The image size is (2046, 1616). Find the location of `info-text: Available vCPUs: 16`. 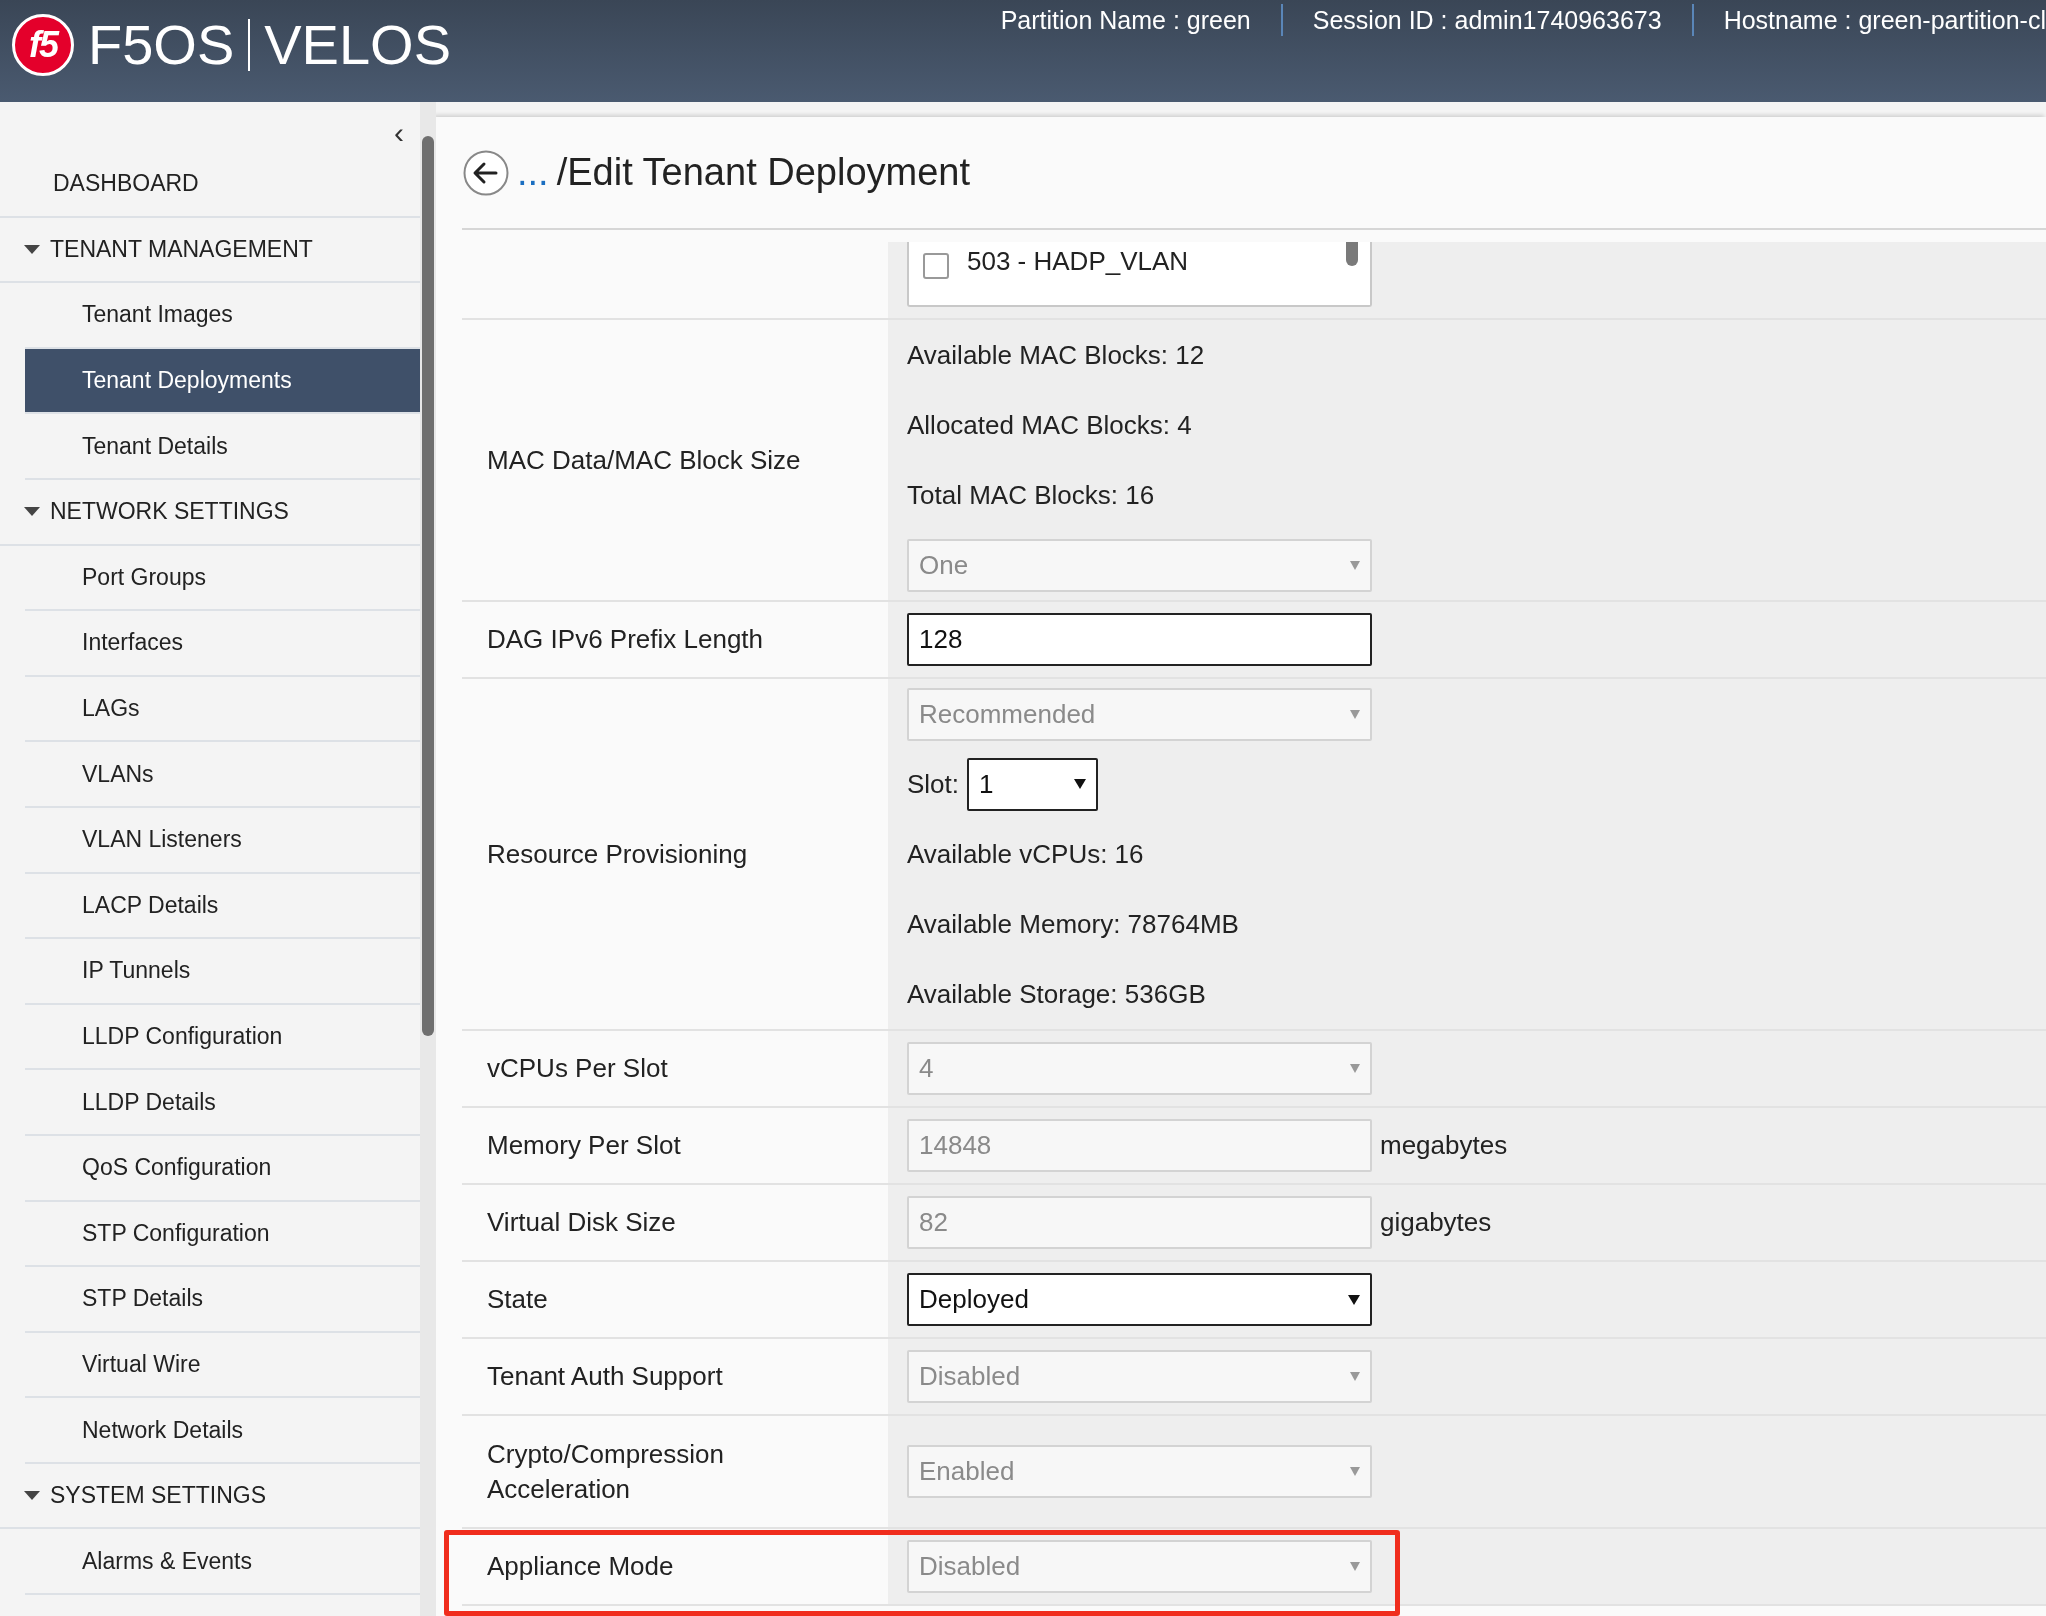

info-text: Available vCPUs: 16 is located at coordinates (1025, 854).